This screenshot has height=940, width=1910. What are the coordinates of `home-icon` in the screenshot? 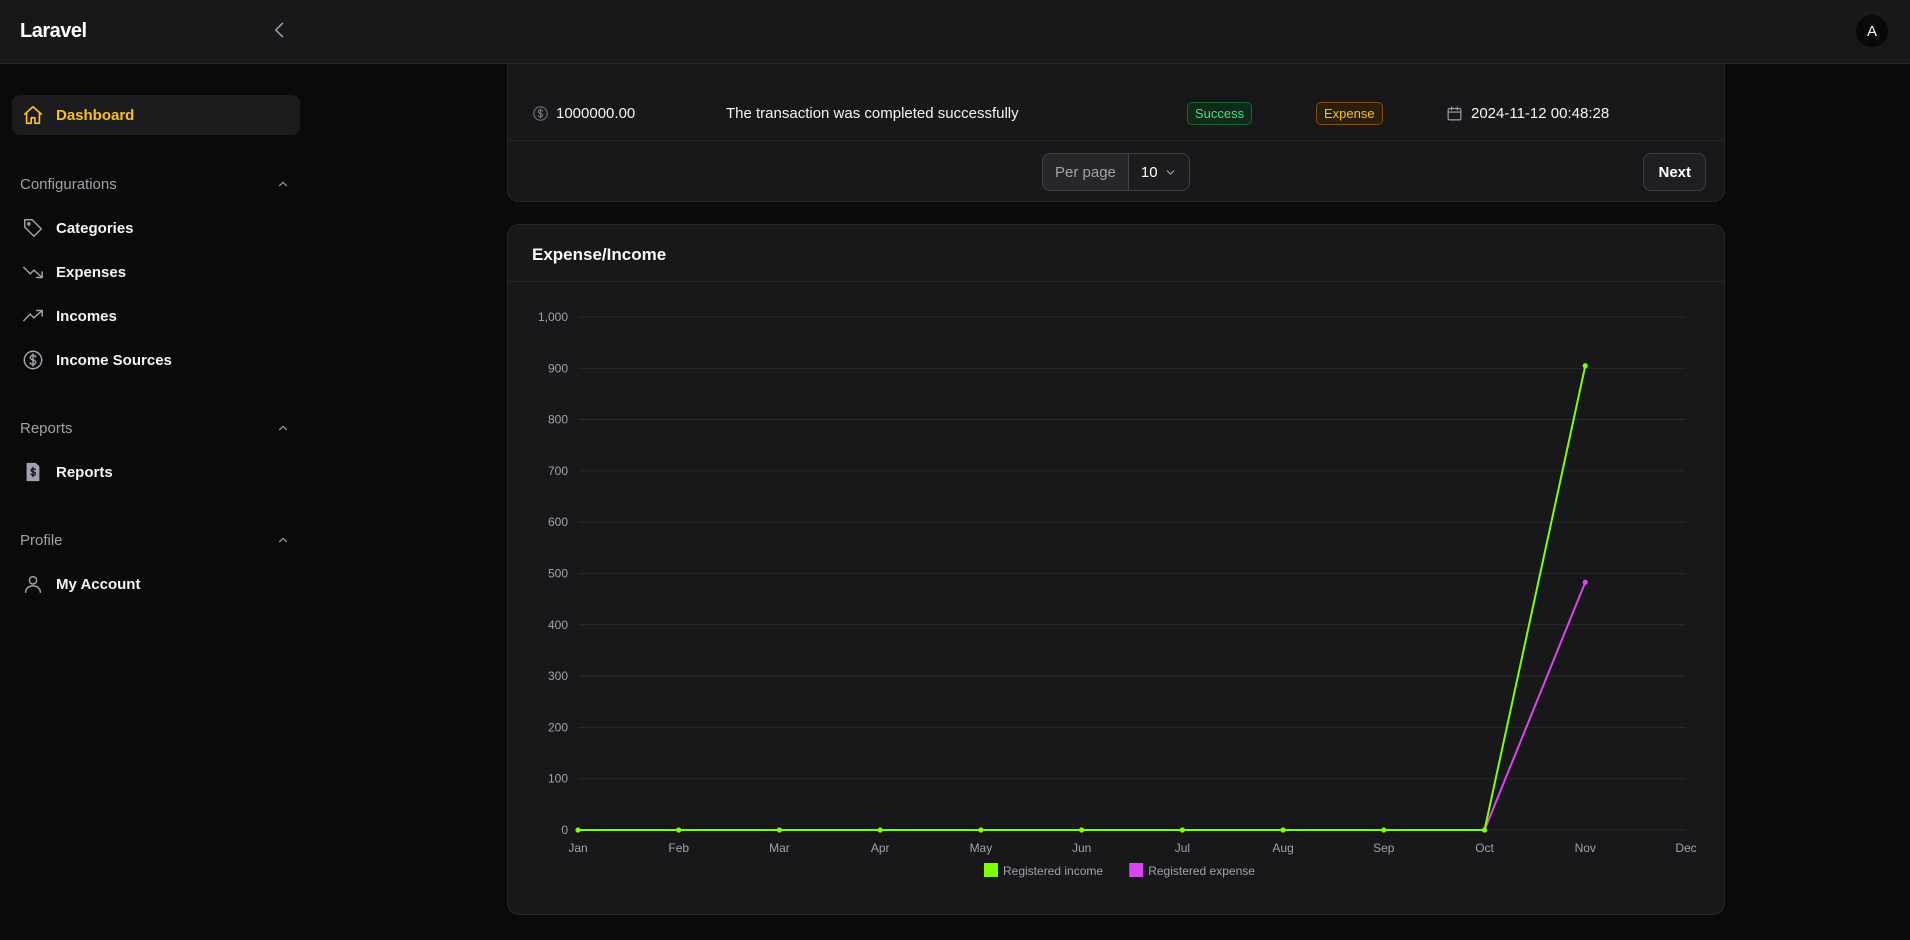 It's located at (33, 115).